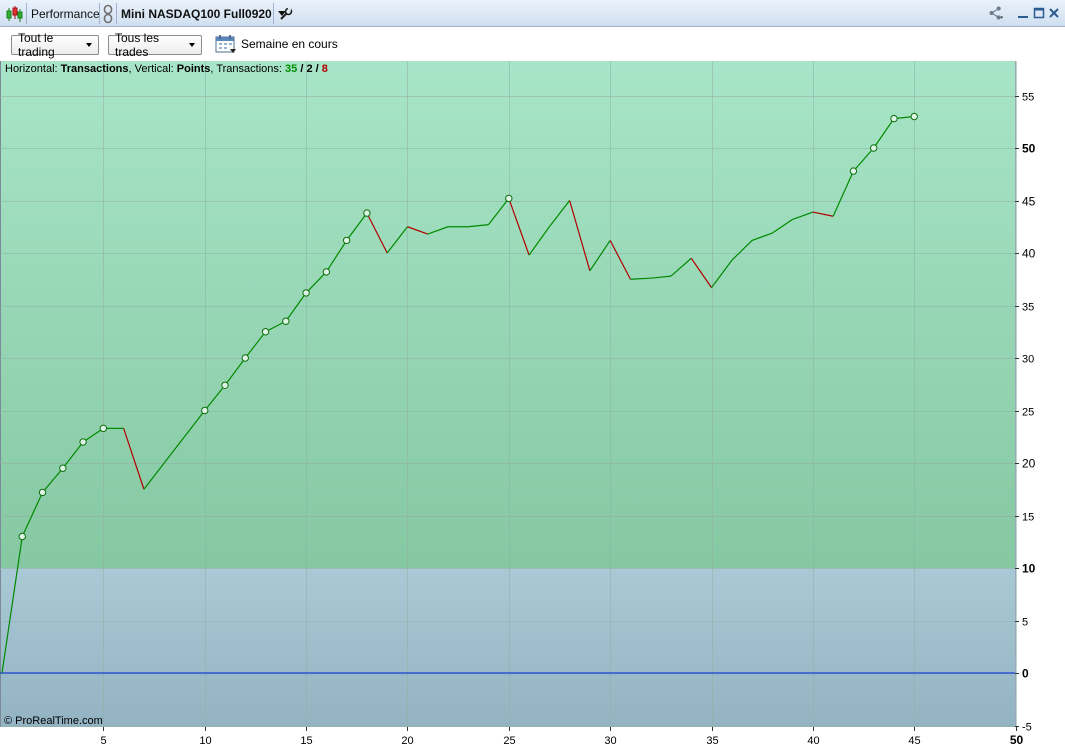  Describe the element at coordinates (289, 44) in the screenshot. I see `period-label: Semaine en cours` at that location.